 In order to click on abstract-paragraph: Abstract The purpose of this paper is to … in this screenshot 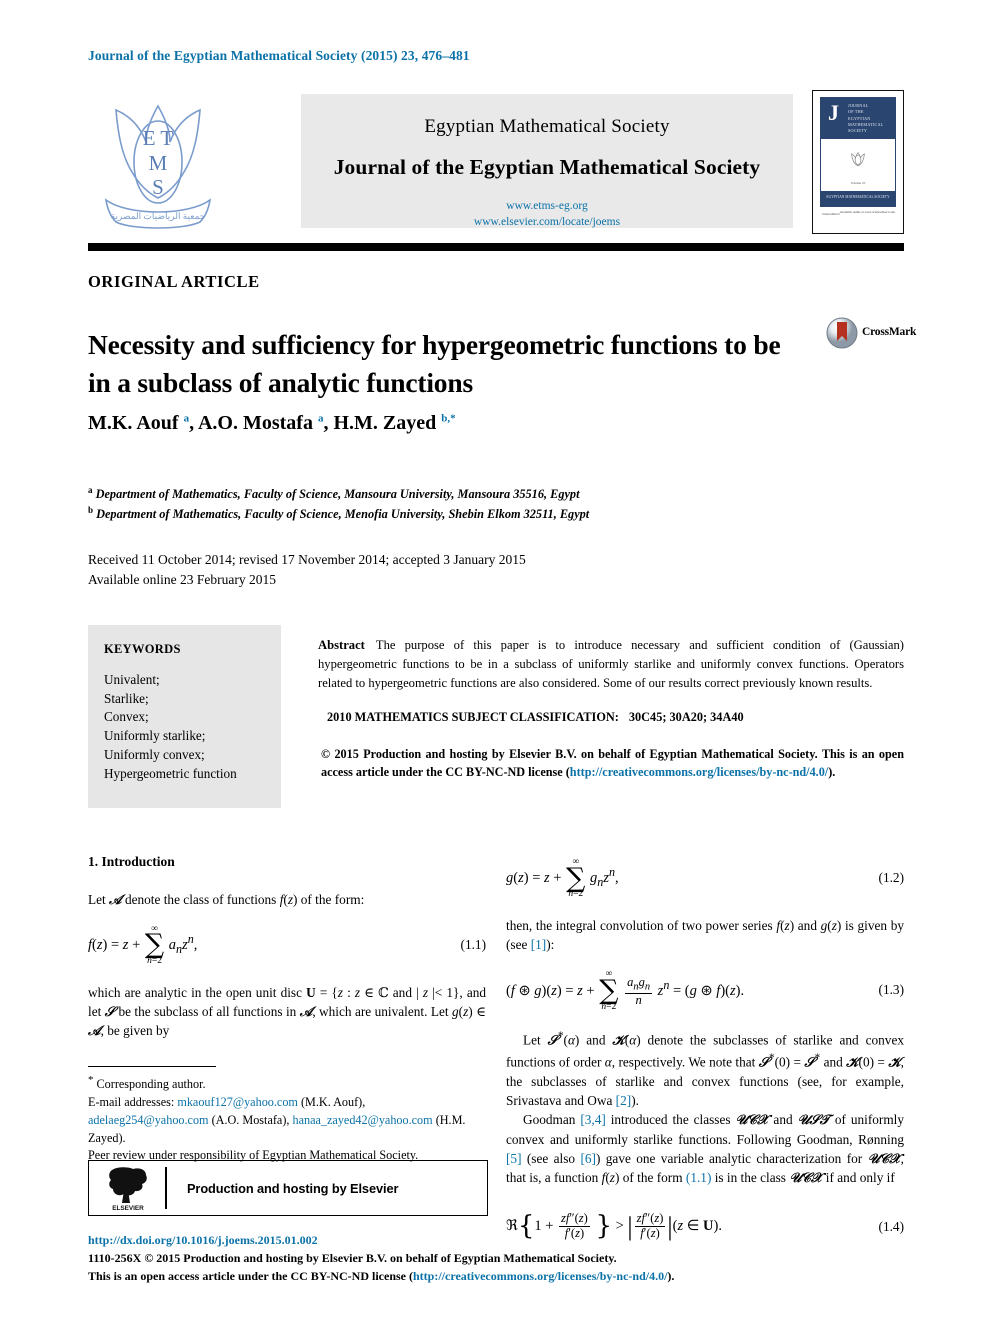, I will do `click(611, 664)`.